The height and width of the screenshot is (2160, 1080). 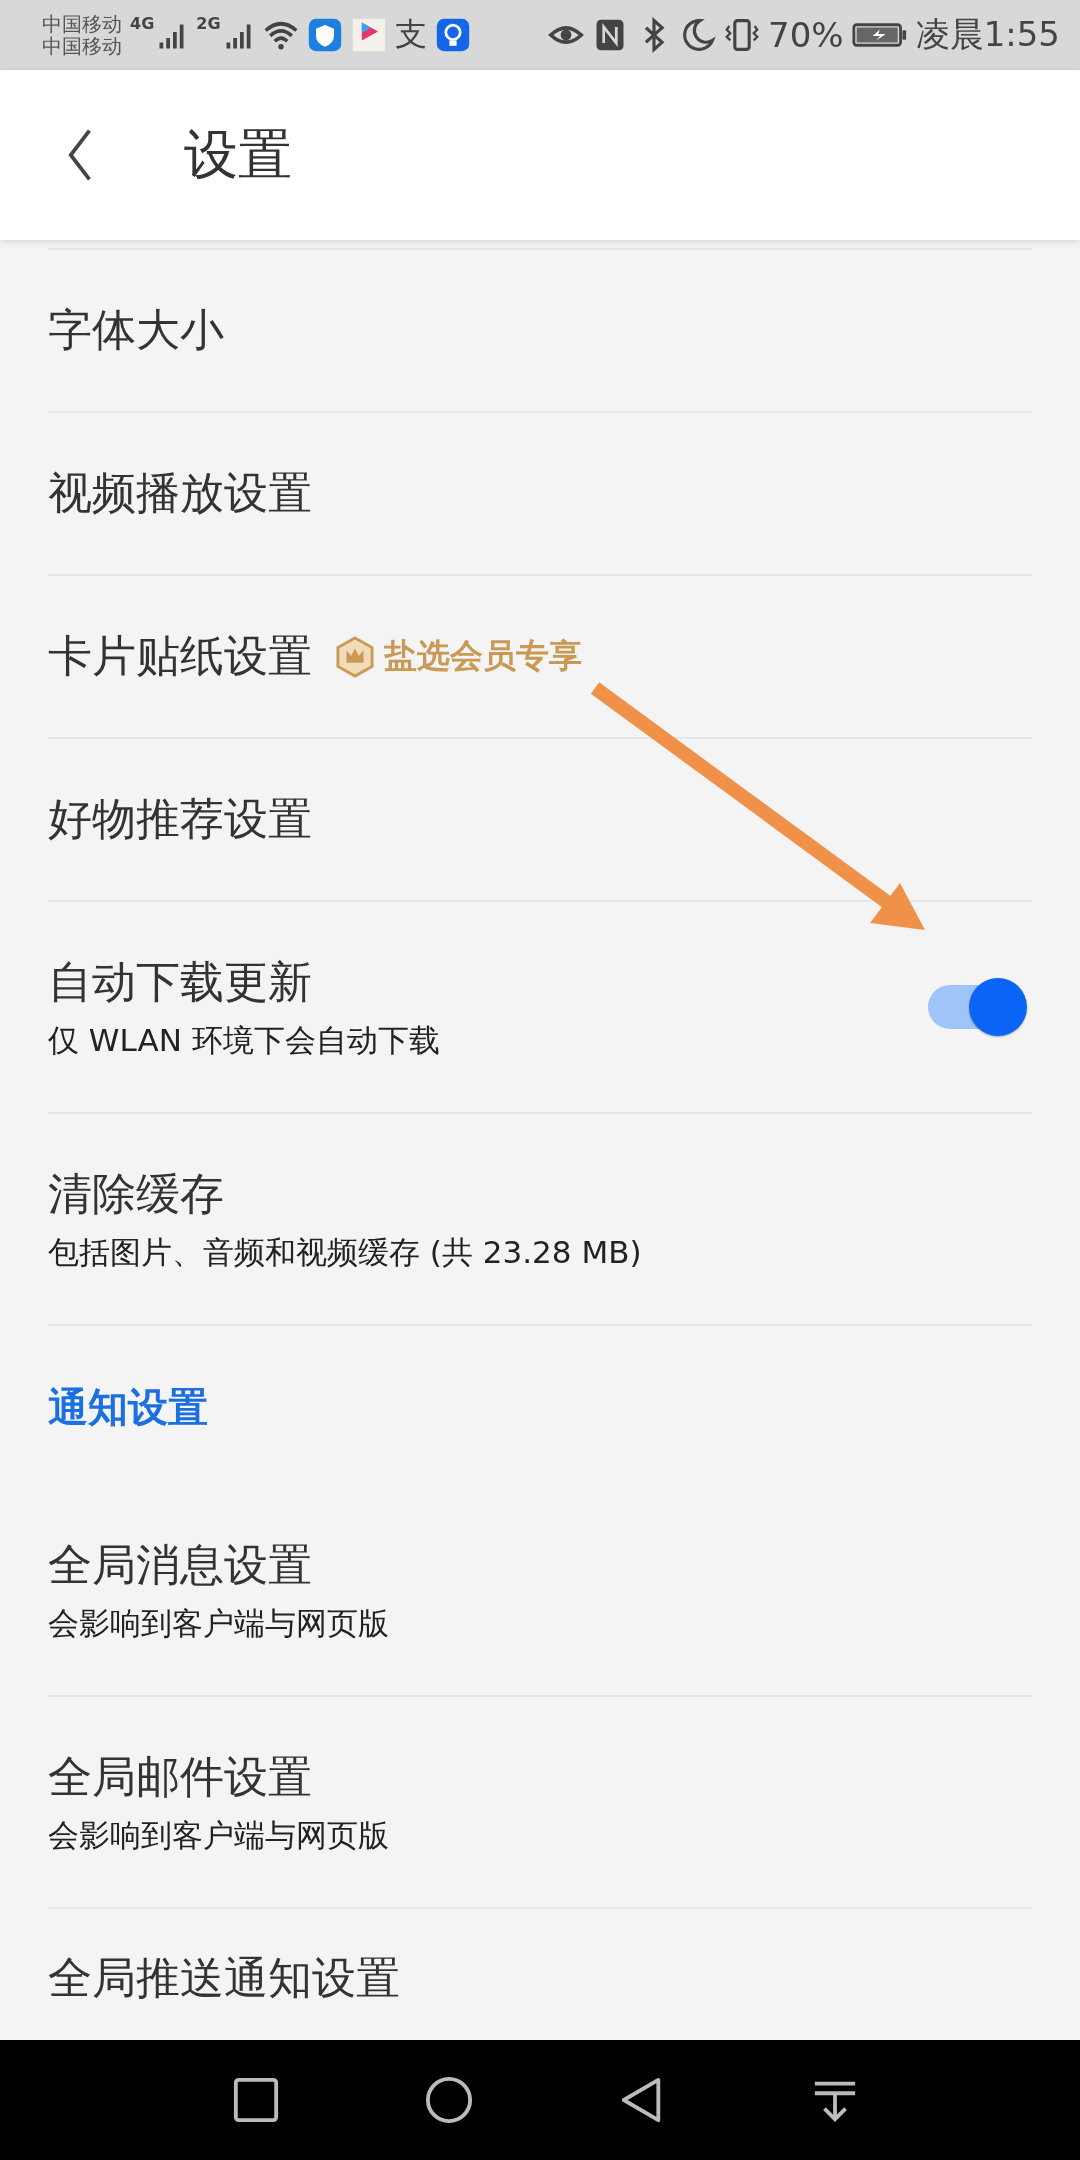 What do you see at coordinates (136, 330) in the screenshot?
I see `item-title: 字体大小` at bounding box center [136, 330].